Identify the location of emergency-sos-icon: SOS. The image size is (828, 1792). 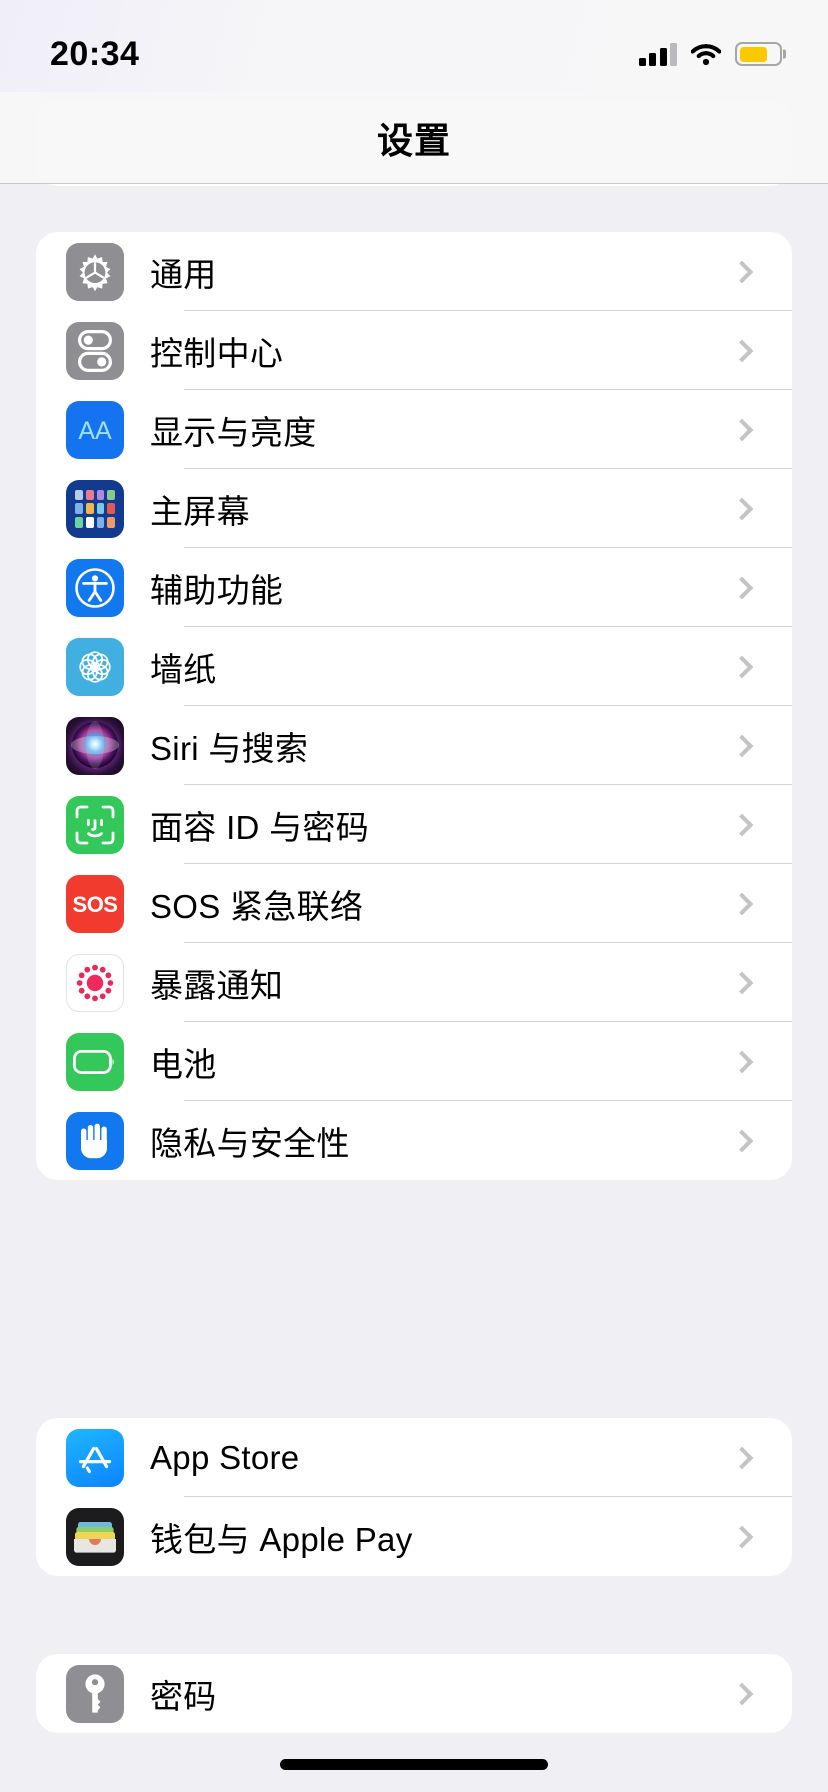
(95, 903).